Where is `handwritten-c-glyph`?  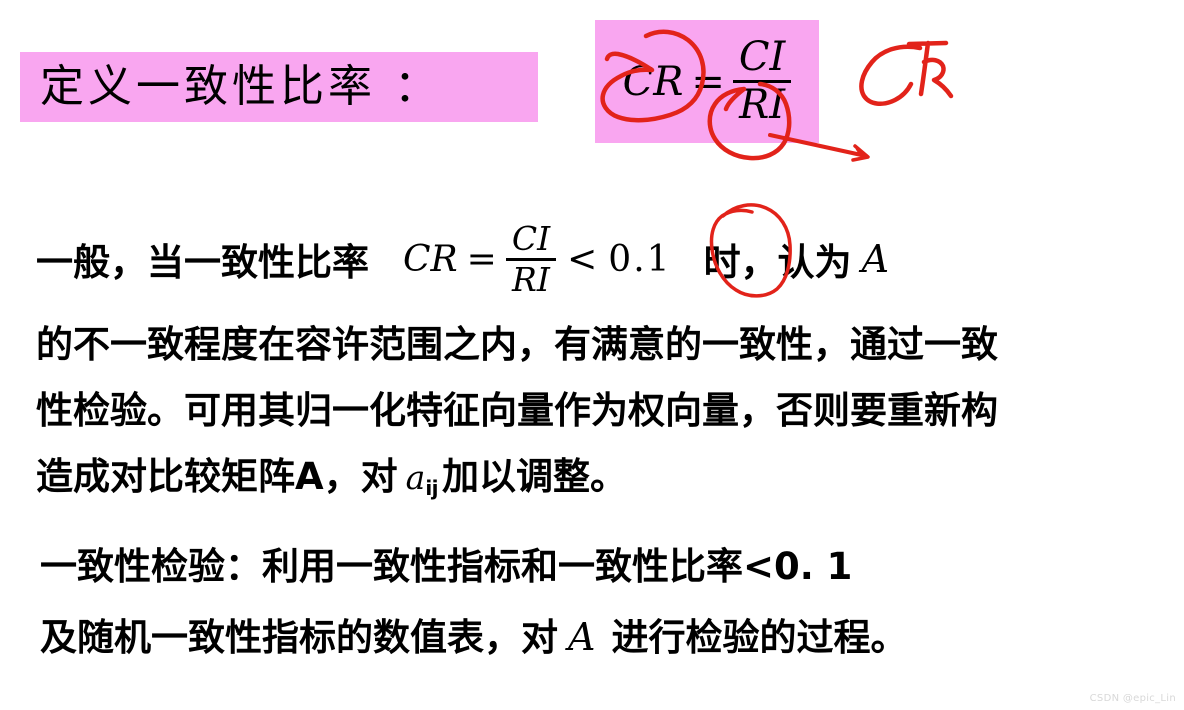
handwritten-c-glyph is located at coordinates (891, 75).